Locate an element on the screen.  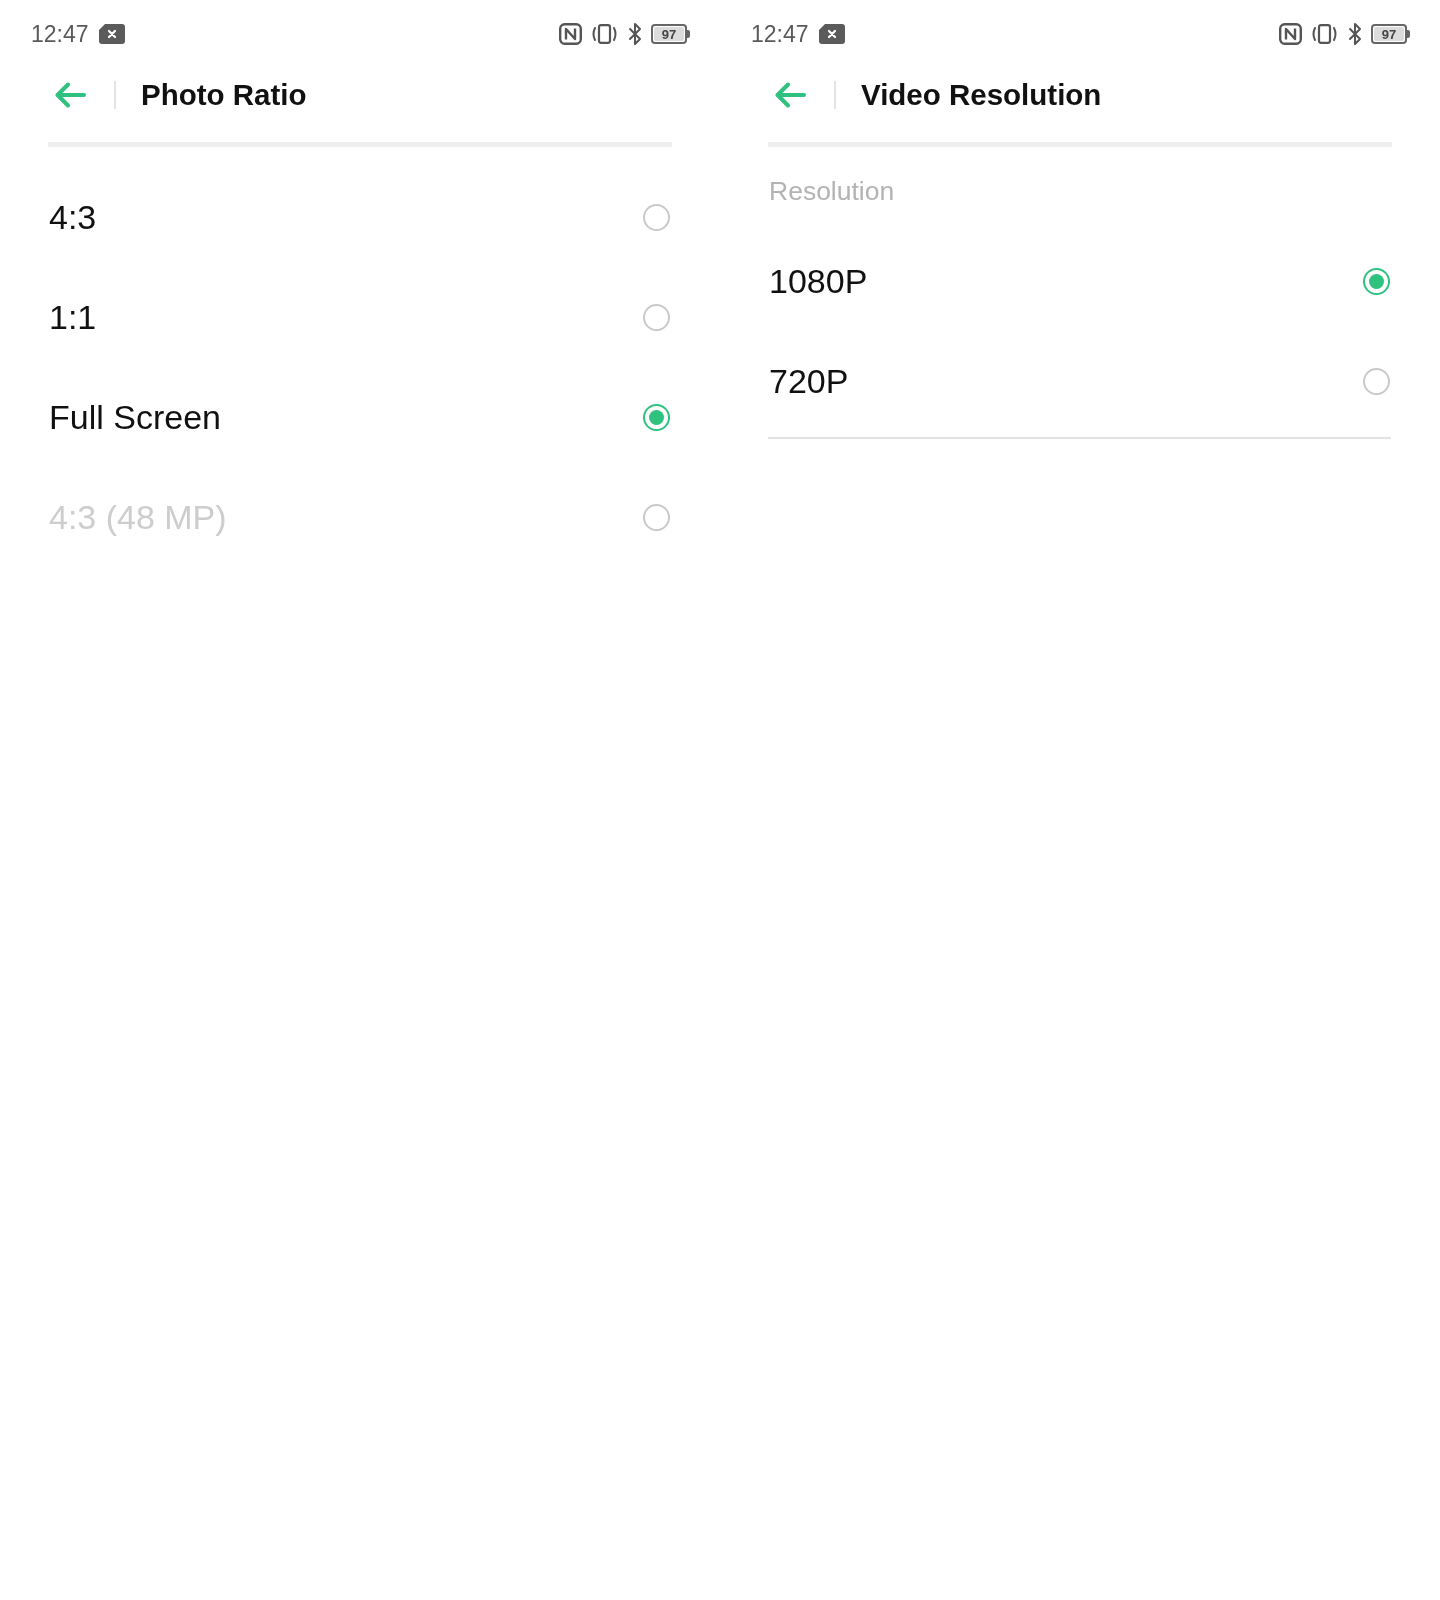
option-label: 4:3 is located at coordinates (73, 217).